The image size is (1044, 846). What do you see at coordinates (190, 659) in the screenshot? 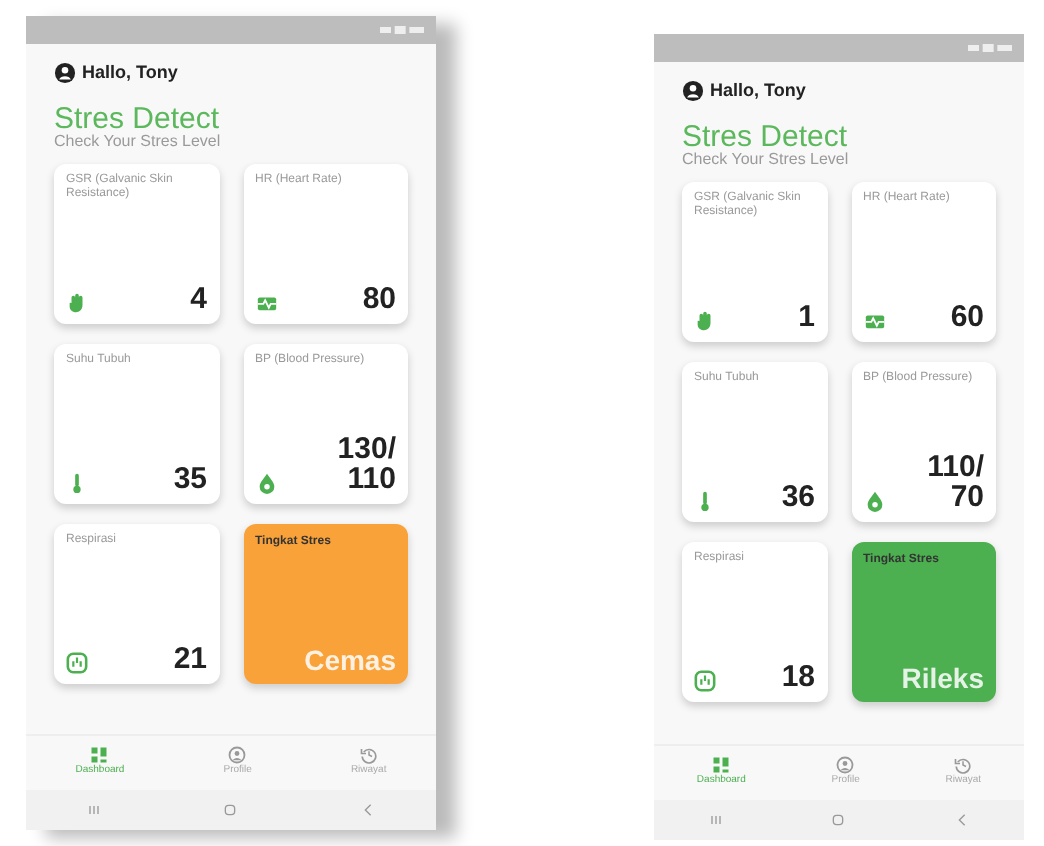
I see `card-value: 21` at bounding box center [190, 659].